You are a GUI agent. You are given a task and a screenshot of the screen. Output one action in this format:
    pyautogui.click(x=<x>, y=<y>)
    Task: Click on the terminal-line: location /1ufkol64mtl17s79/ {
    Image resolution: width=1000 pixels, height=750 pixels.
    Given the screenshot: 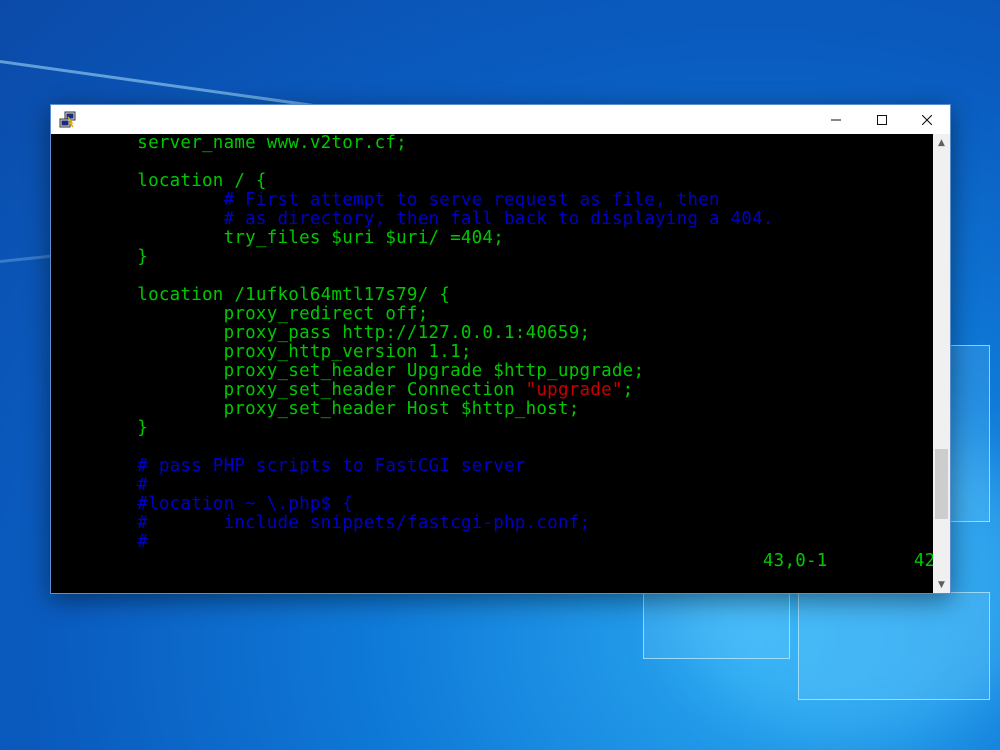 What is the action you would take?
    pyautogui.click(x=250, y=295)
    